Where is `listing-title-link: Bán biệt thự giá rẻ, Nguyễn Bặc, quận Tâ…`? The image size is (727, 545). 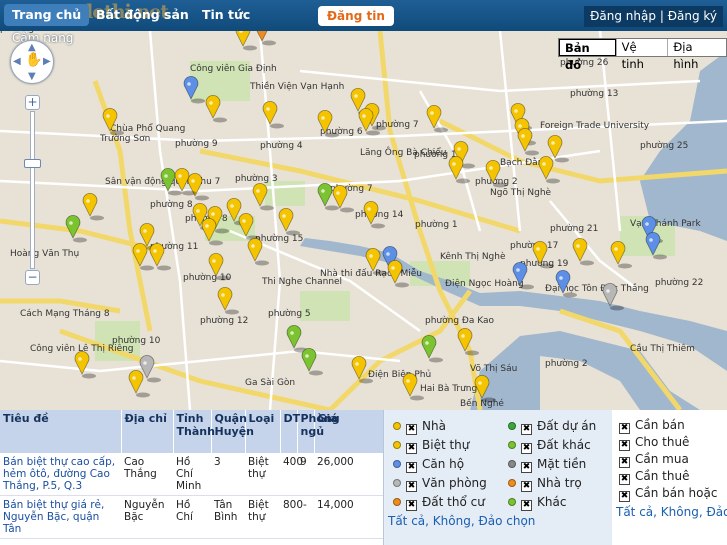
listing-title-link: Bán biệt thự giá rẻ, Nguyễn Bặc, quận Tâ… is located at coordinates (53, 517).